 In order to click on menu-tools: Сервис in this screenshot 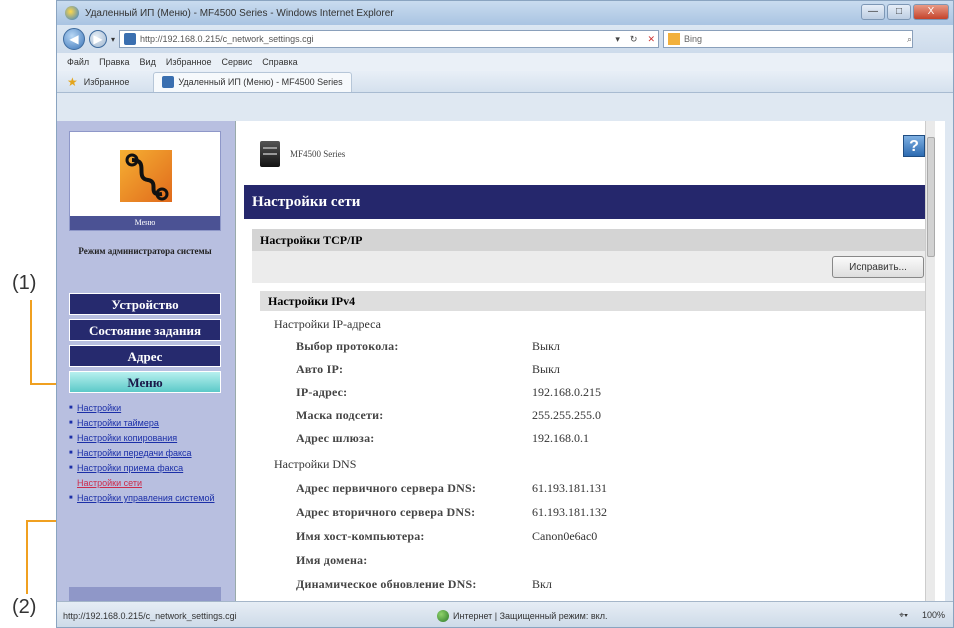, I will do `click(236, 62)`.